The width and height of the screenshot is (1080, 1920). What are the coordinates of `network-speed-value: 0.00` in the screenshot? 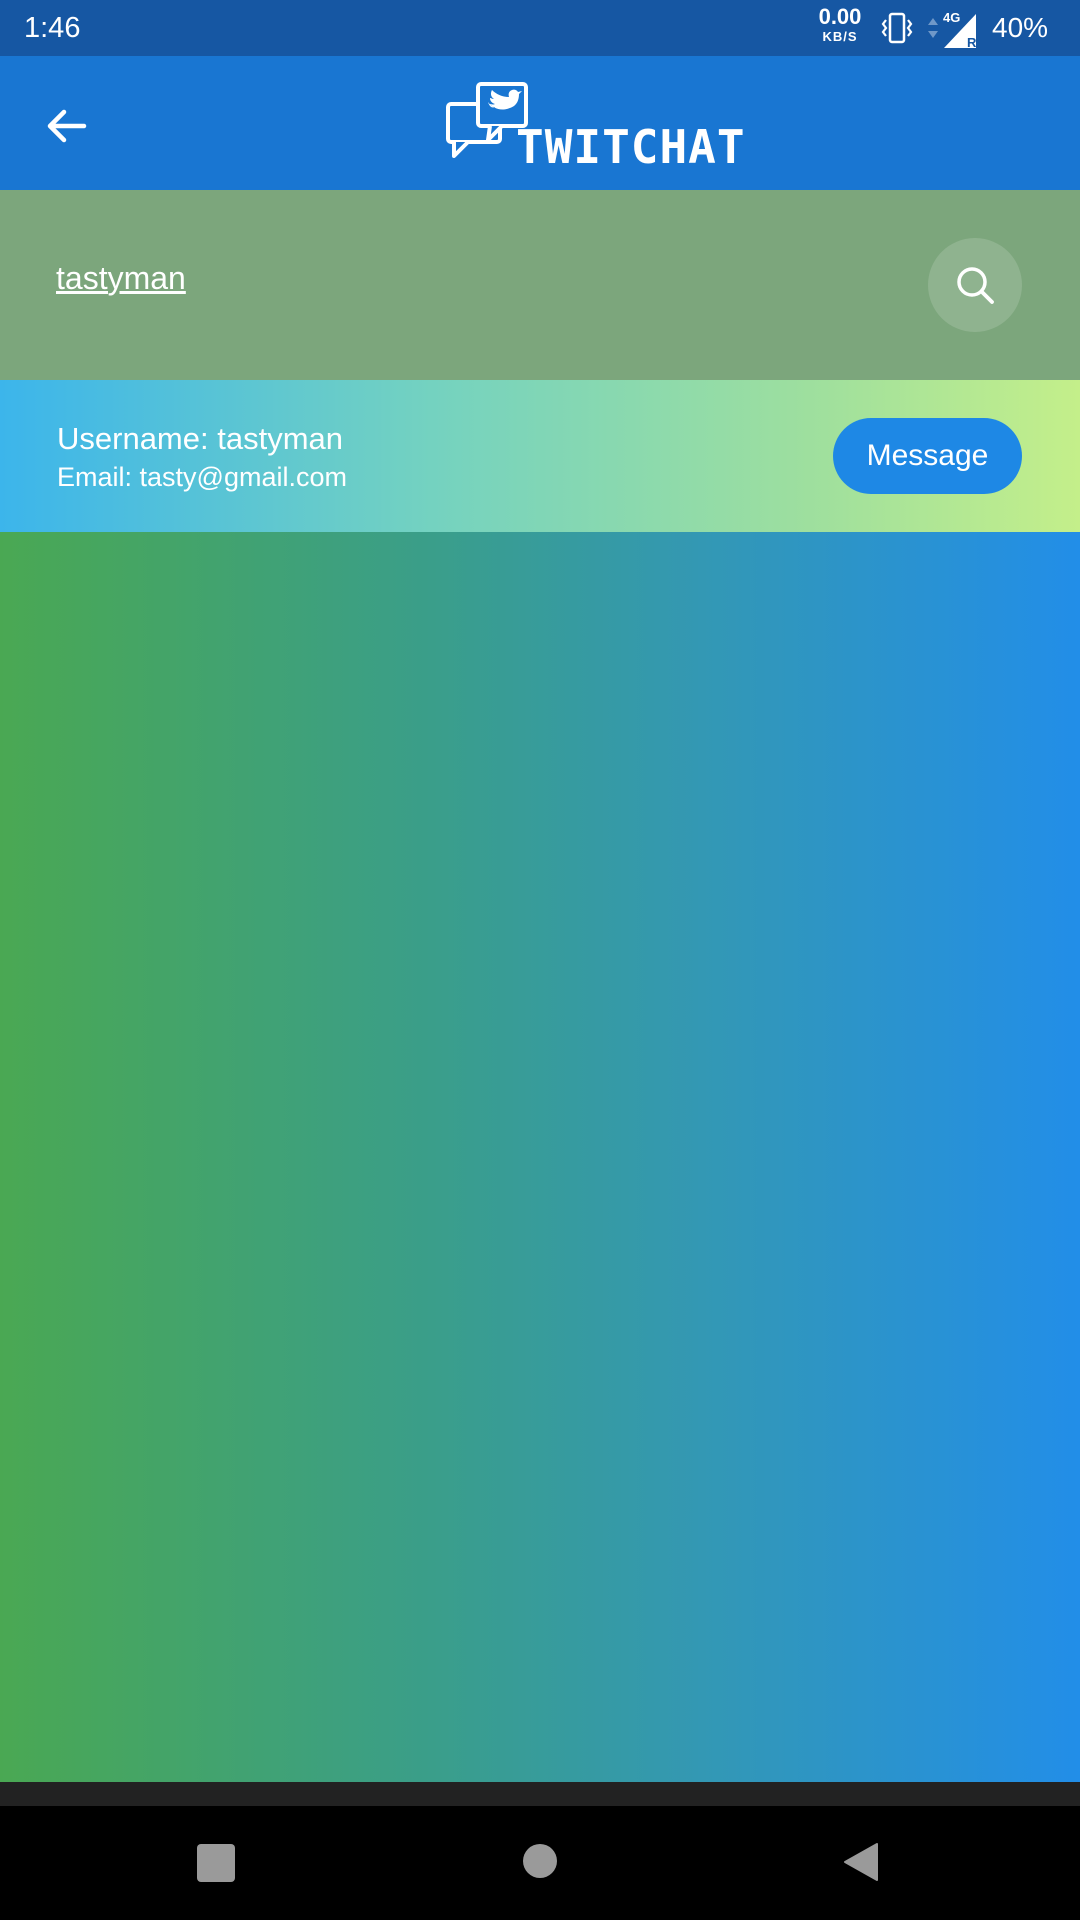 It's located at (840, 16).